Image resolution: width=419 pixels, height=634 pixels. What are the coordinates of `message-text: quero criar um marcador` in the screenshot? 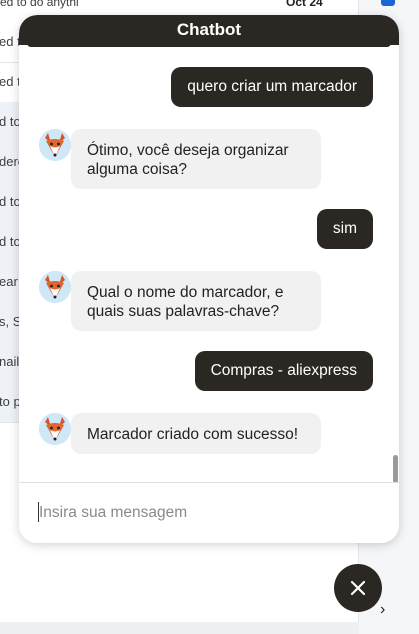 It's located at (272, 86).